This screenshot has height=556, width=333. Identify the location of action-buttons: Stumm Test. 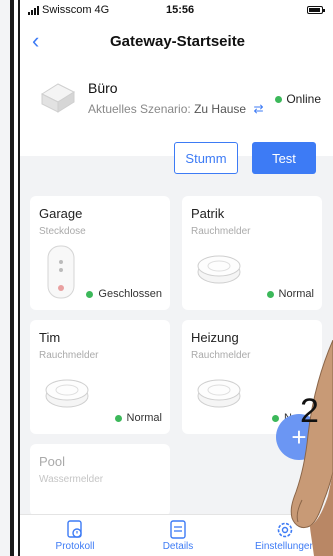
(176, 159).